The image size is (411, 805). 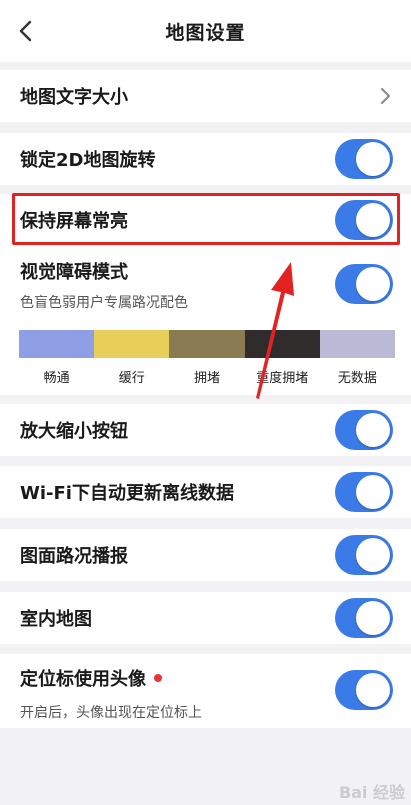 What do you see at coordinates (74, 221) in the screenshot?
I see `keep-screen-label: 保持屏幕常亮` at bounding box center [74, 221].